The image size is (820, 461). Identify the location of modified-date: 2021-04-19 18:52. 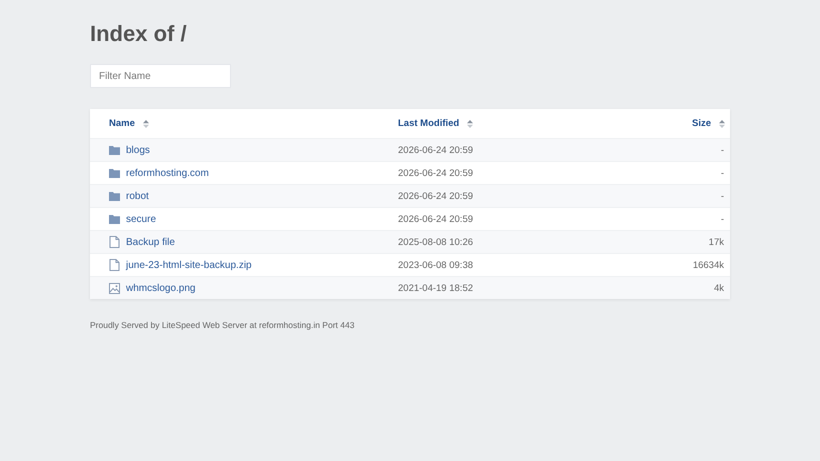
(436, 288).